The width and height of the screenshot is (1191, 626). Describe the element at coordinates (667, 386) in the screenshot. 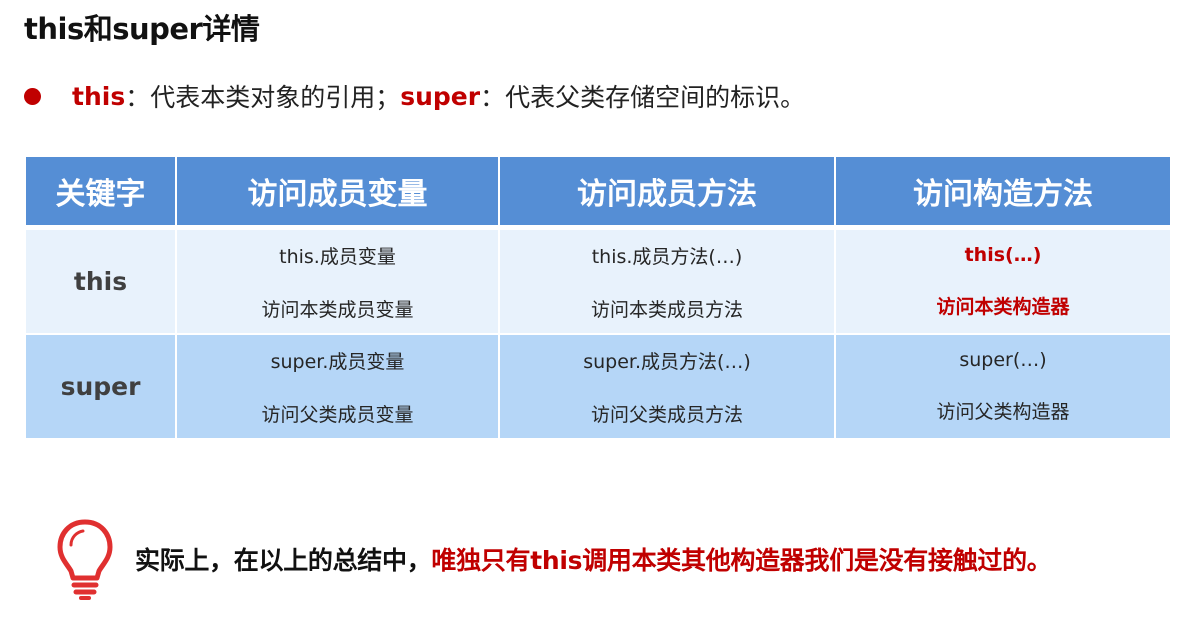

I see `method-cell: super.成员方法(…) 访问父类成员方法` at that location.